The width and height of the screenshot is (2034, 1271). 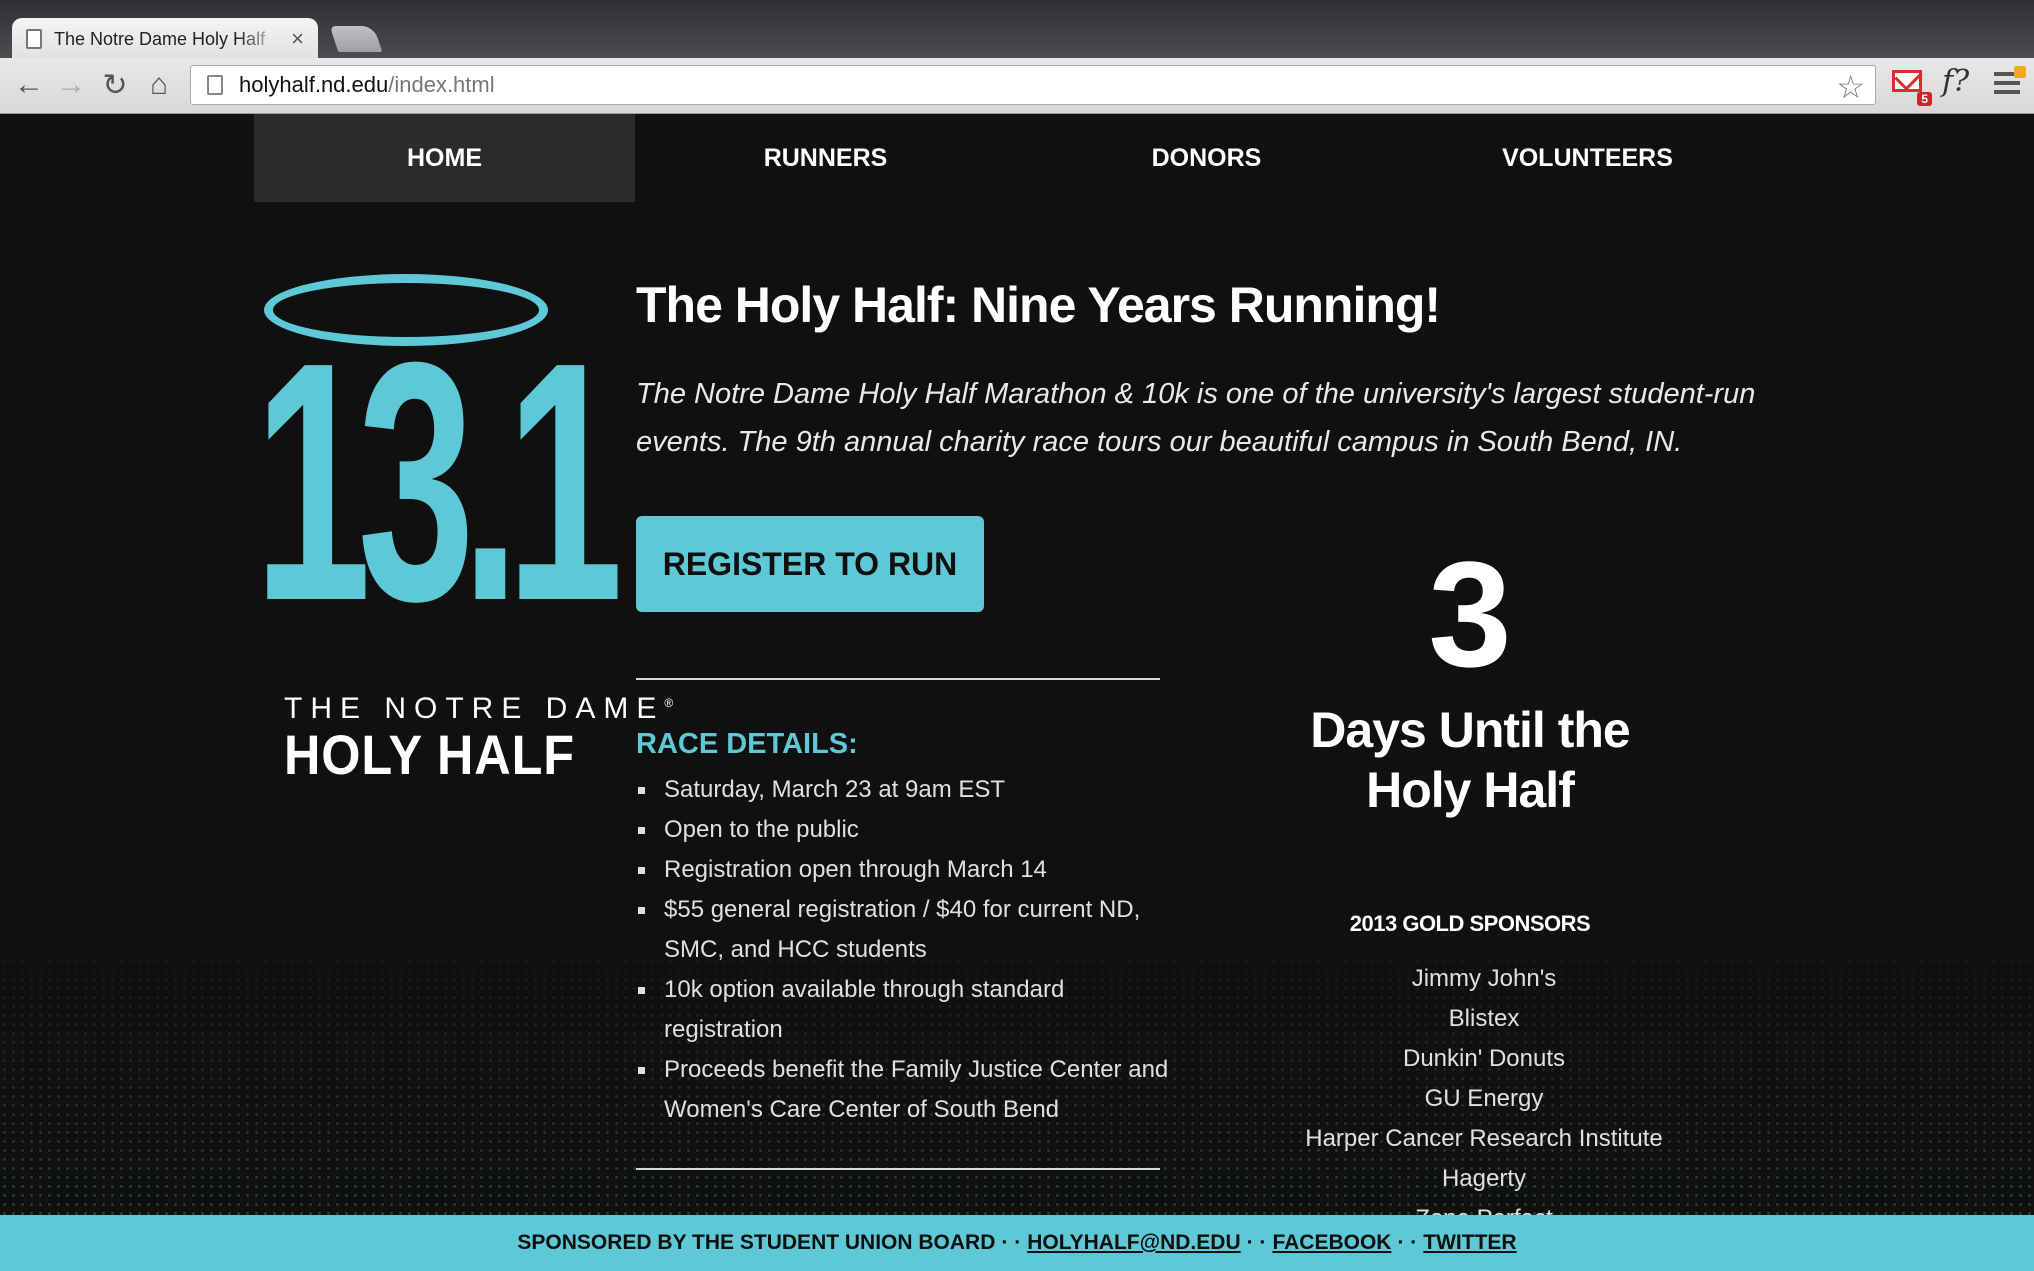 What do you see at coordinates (1484, 1138) in the screenshot?
I see `list-item: Harper Cancer Research Institute` at bounding box center [1484, 1138].